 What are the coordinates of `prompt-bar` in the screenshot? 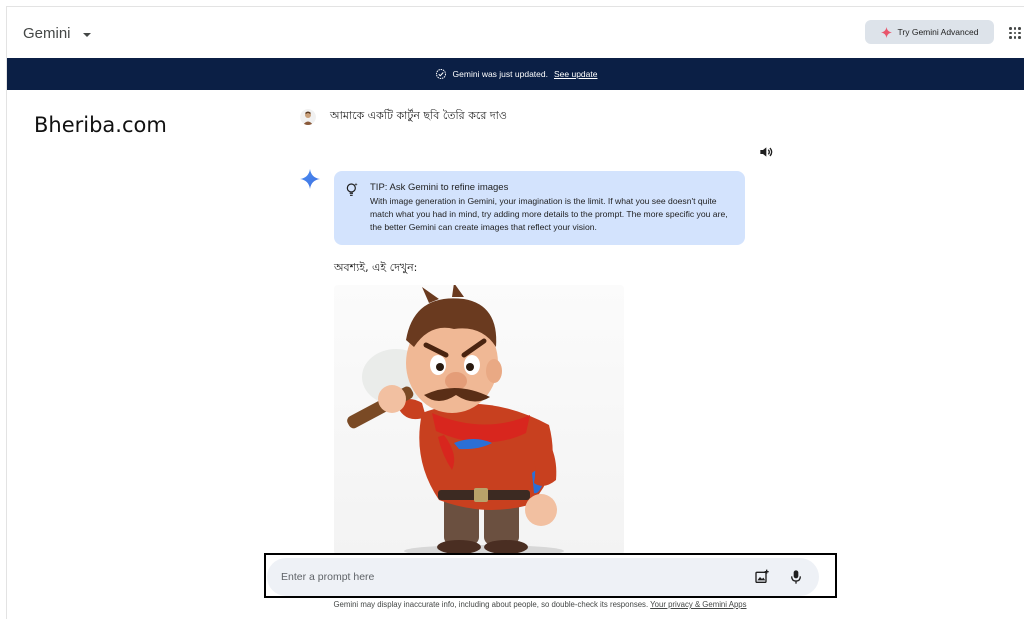 It's located at (543, 577).